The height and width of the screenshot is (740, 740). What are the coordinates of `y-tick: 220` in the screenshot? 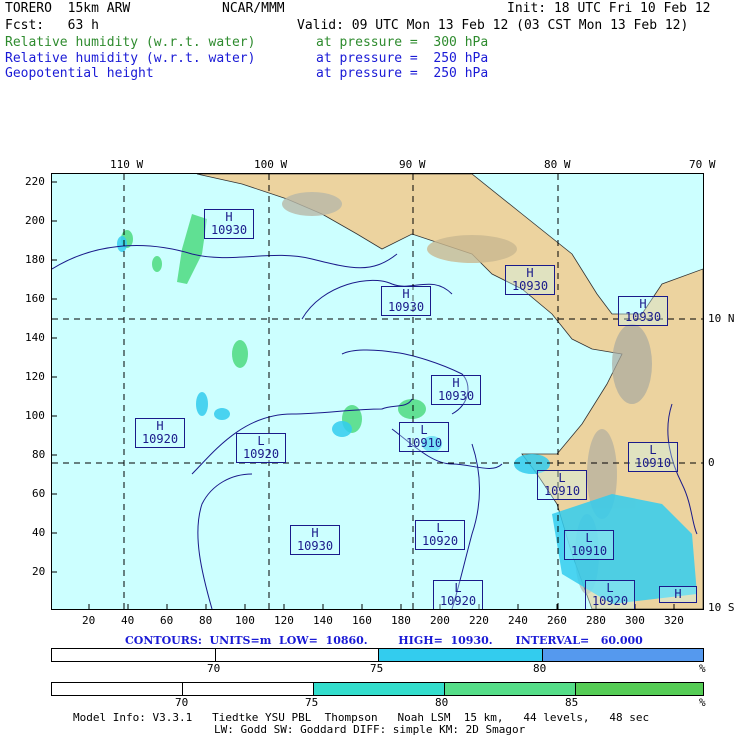 It's located at (35, 181).